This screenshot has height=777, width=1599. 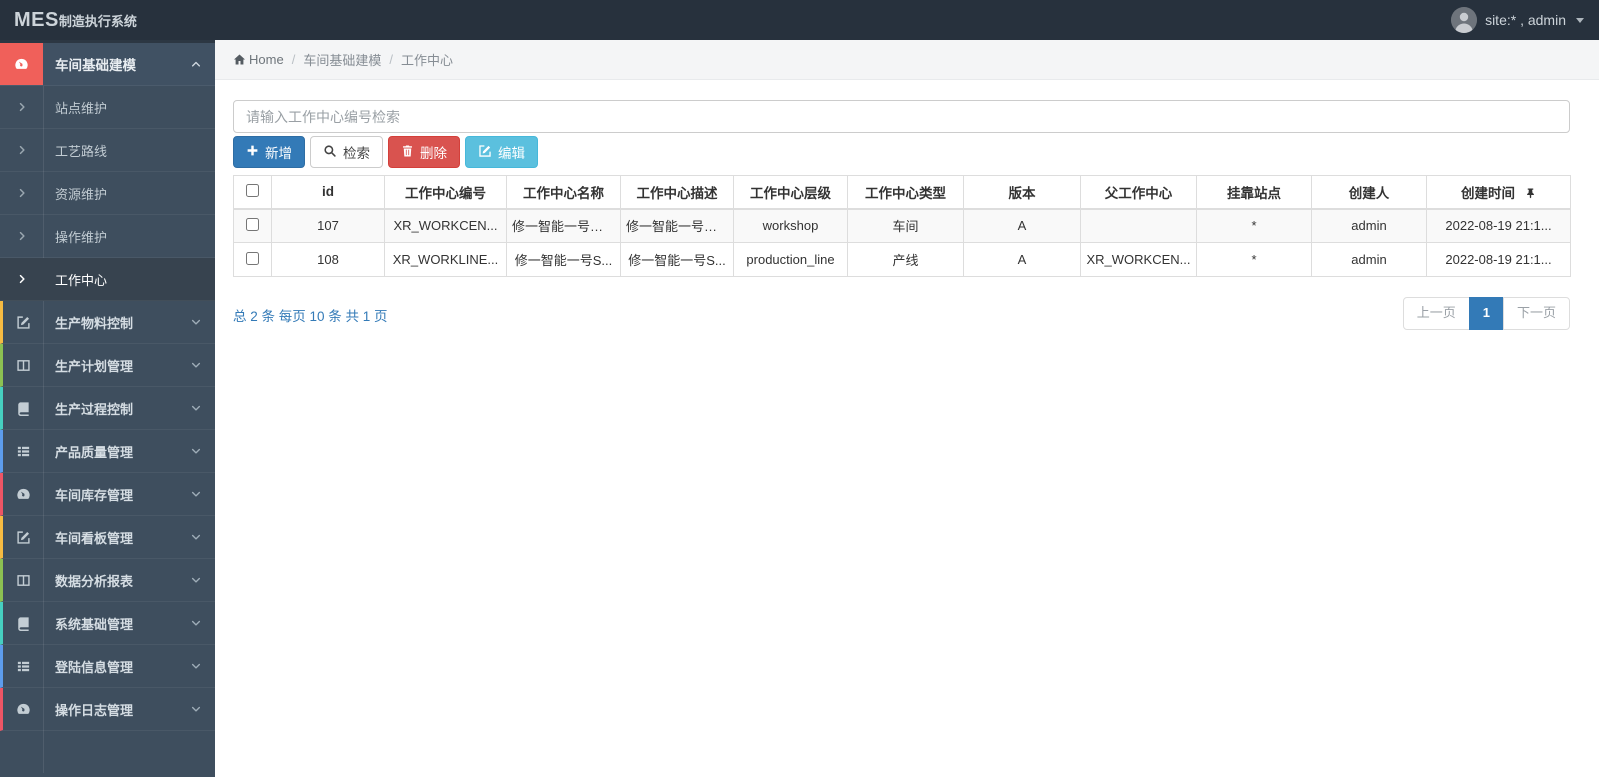 I want to click on column-header-label: id, so click(x=328, y=192).